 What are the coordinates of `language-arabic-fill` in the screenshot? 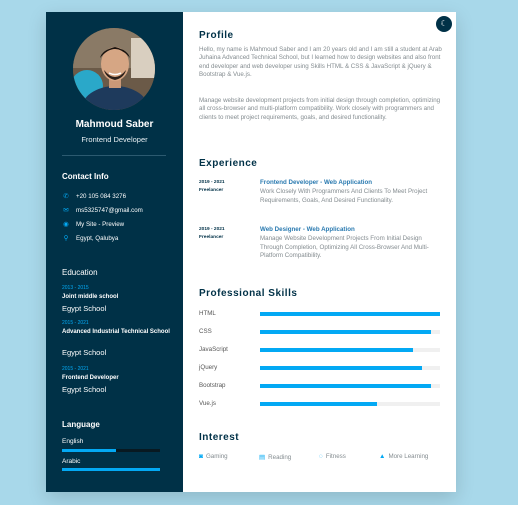 It's located at (111, 469).